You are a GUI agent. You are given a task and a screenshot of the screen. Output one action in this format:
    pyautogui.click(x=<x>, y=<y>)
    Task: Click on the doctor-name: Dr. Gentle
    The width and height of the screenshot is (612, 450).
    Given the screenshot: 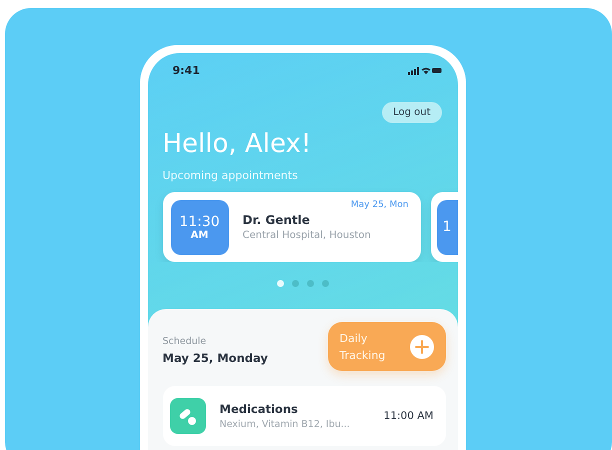 What is the action you would take?
    pyautogui.click(x=276, y=220)
    